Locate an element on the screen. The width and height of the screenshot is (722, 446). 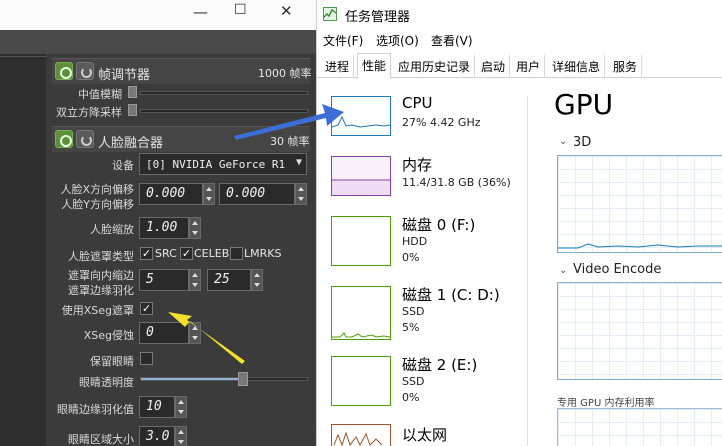
yellow-arrow is located at coordinates (206, 338).